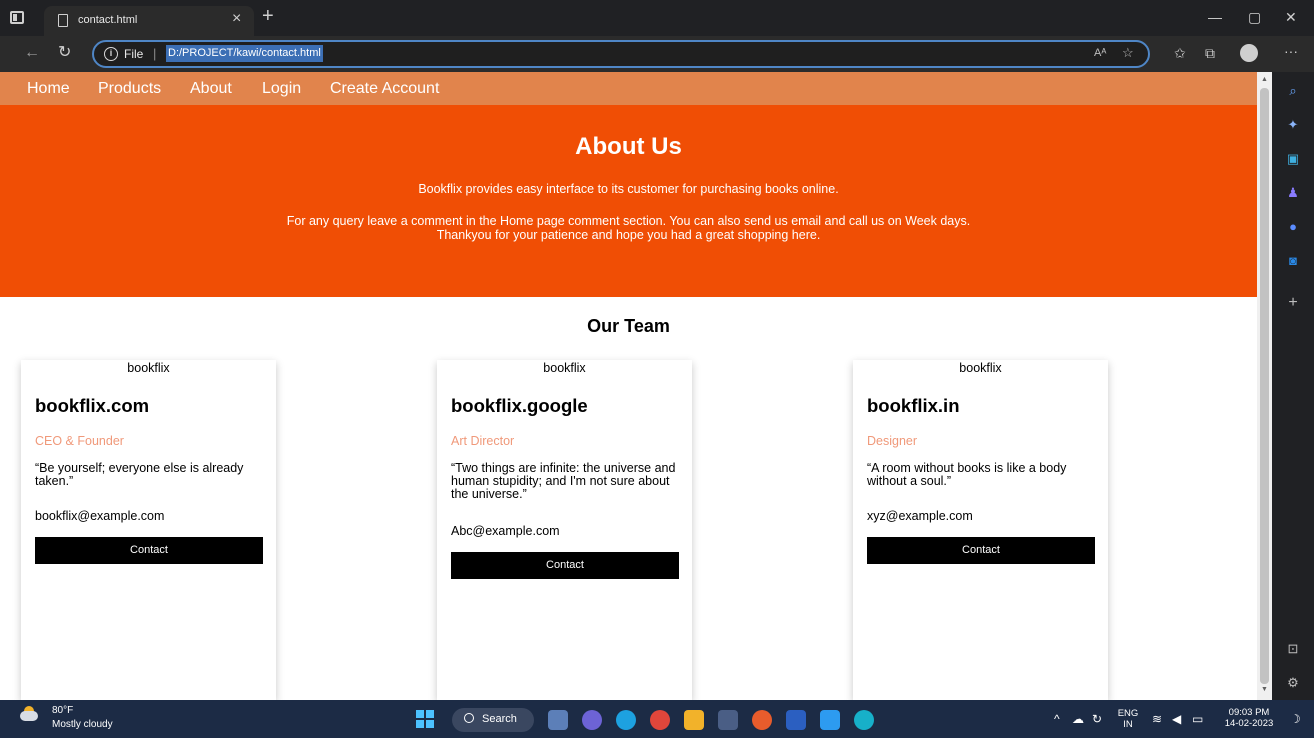 Image resolution: width=1314 pixels, height=738 pixels. Describe the element at coordinates (1249, 712) in the screenshot. I see `clock-time: 09:03 PM` at that location.